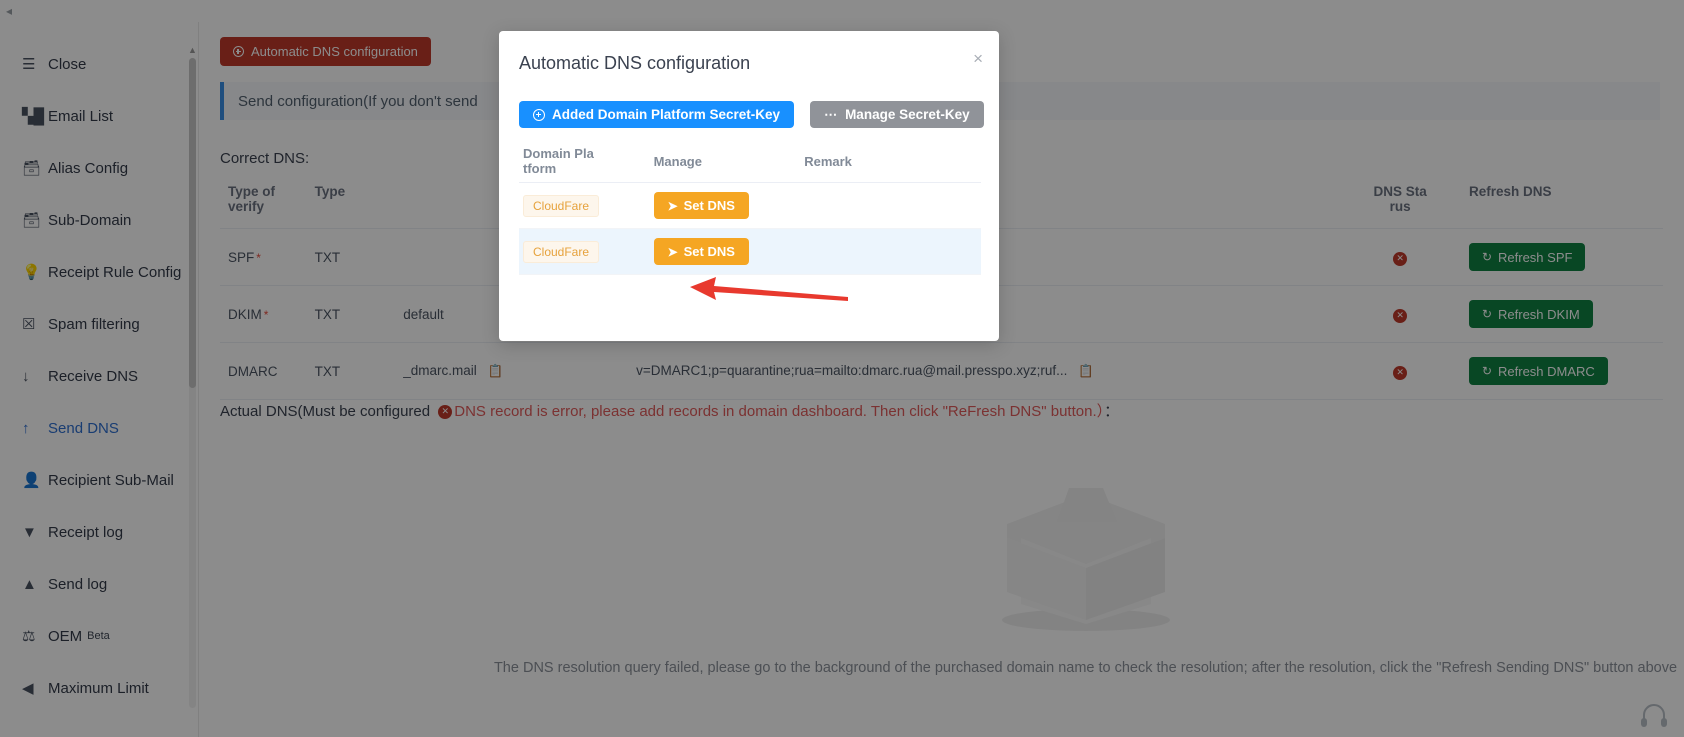 This screenshot has height=737, width=1684. Describe the element at coordinates (657, 114) in the screenshot. I see `added-domain-platform-secret-key-button: Added Domain Platform Secret-Key` at that location.